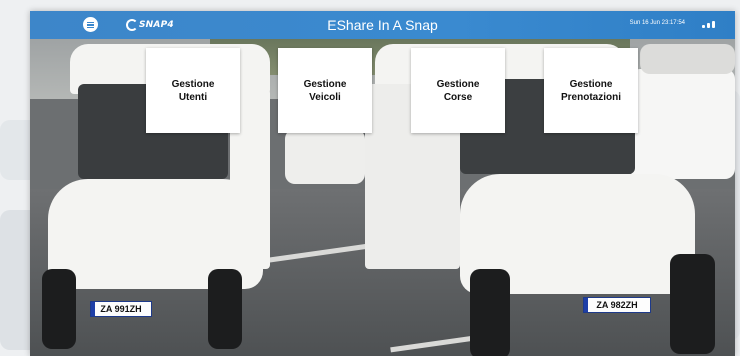  I want to click on license-plate: ZA 982ZH, so click(617, 305).